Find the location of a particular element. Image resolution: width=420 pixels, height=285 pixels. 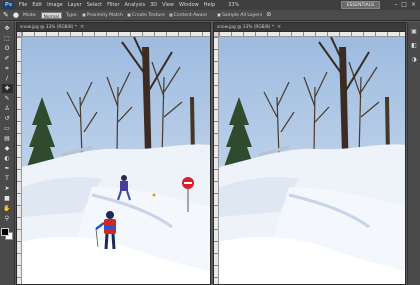

proximity-label: Proximity Match is located at coordinates (104, 15).